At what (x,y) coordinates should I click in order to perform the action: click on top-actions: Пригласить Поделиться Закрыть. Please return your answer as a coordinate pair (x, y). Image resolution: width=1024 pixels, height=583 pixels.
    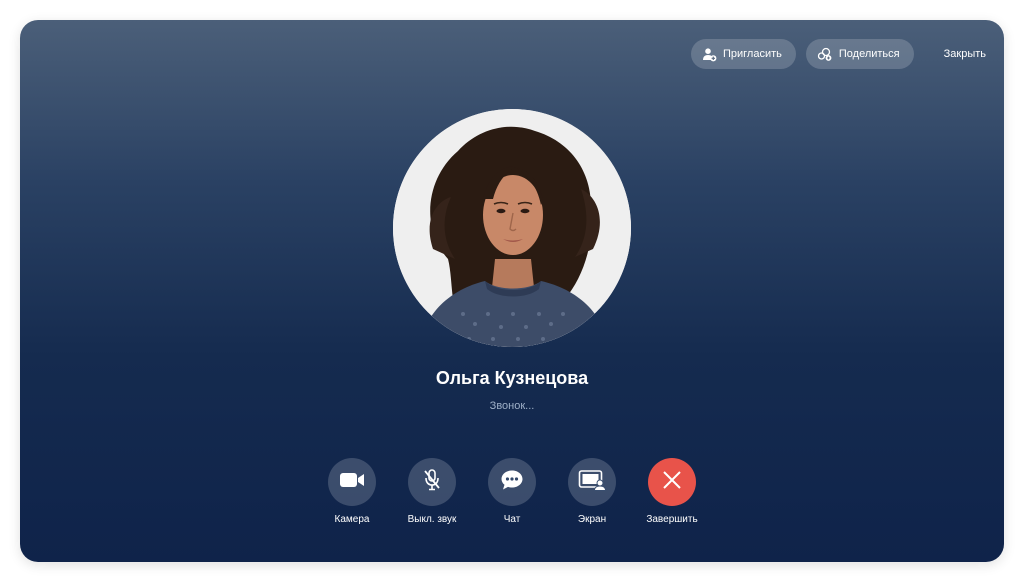
    Looking at the image, I should click on (838, 54).